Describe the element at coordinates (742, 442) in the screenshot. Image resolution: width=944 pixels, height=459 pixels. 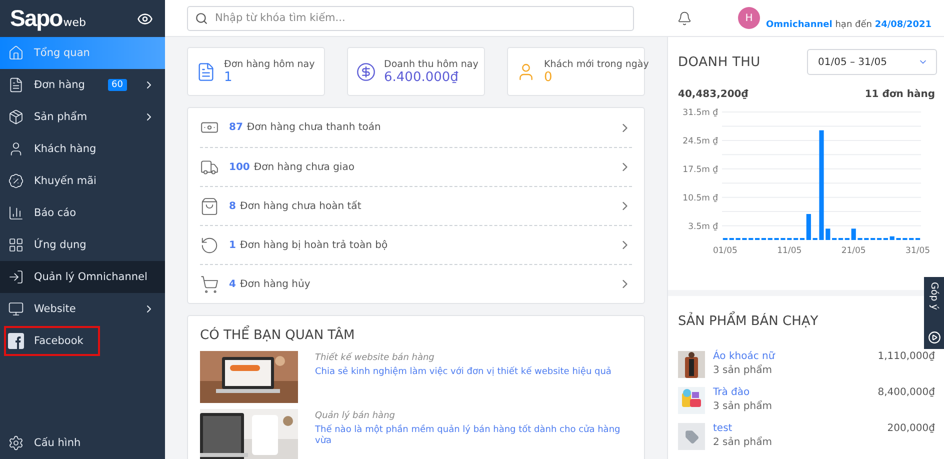
I see `product-quantity: 2 sản phẩm` at that location.